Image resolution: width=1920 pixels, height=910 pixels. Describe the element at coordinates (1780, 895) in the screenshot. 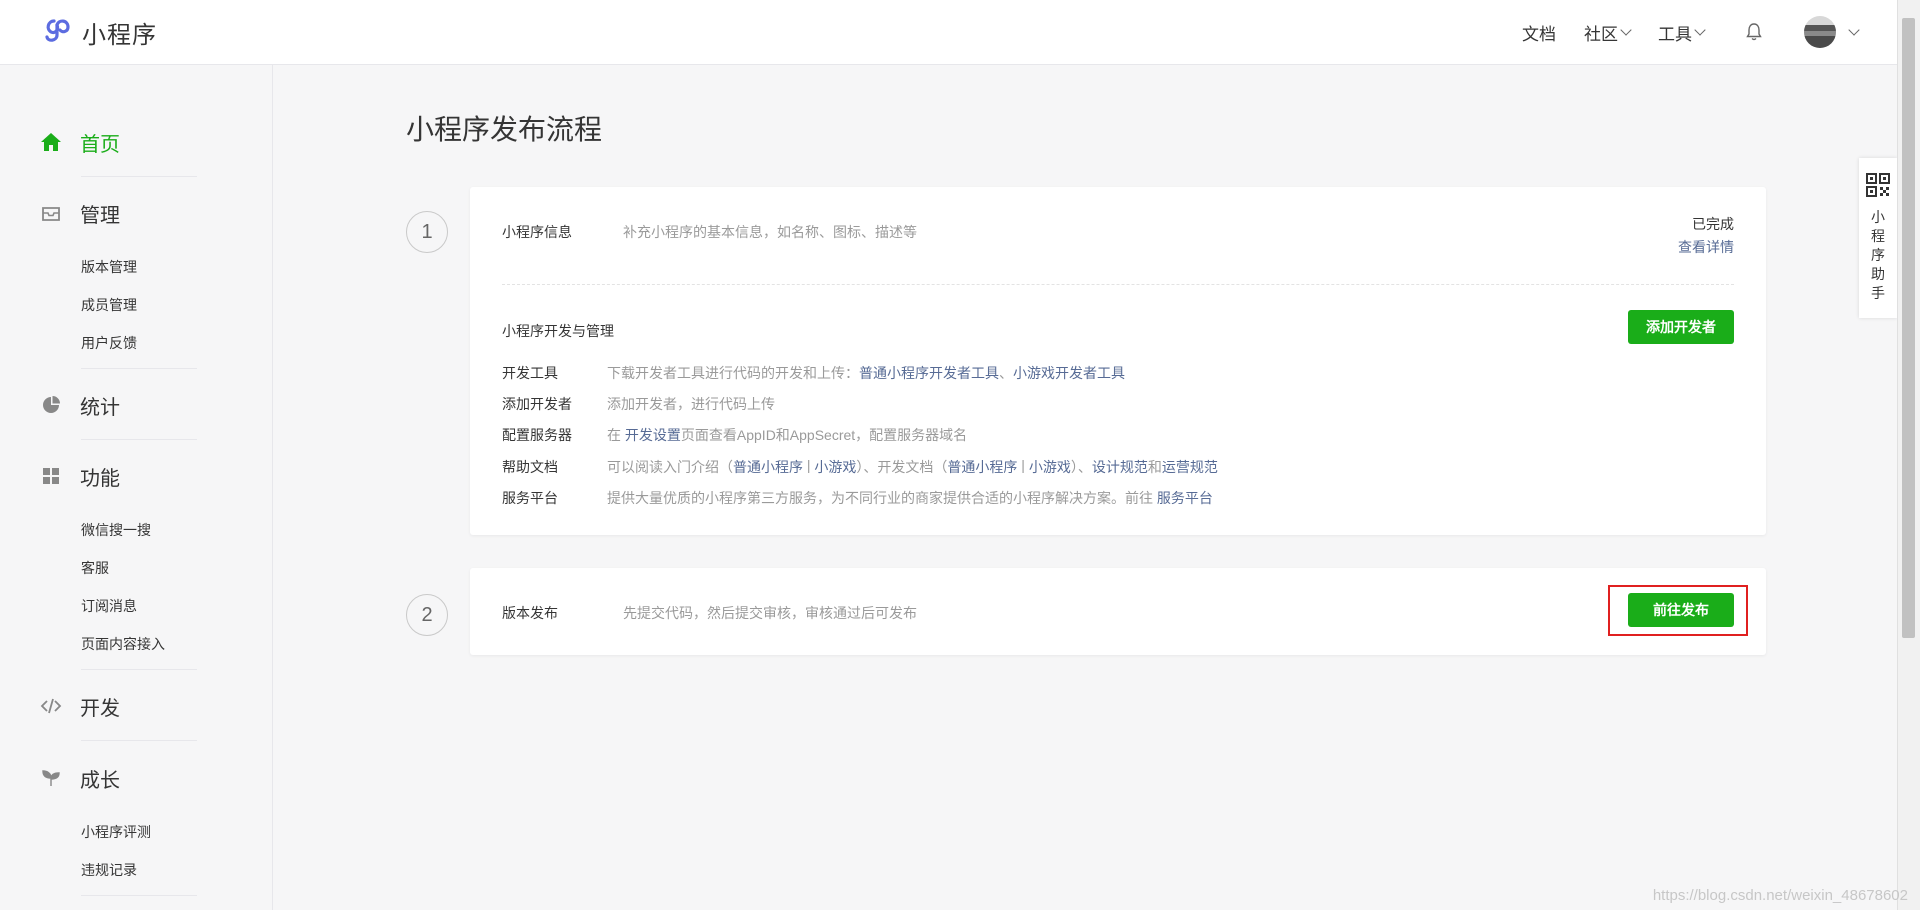

I see `watermark: https://blog.csdn.net/weixin_48678602` at that location.